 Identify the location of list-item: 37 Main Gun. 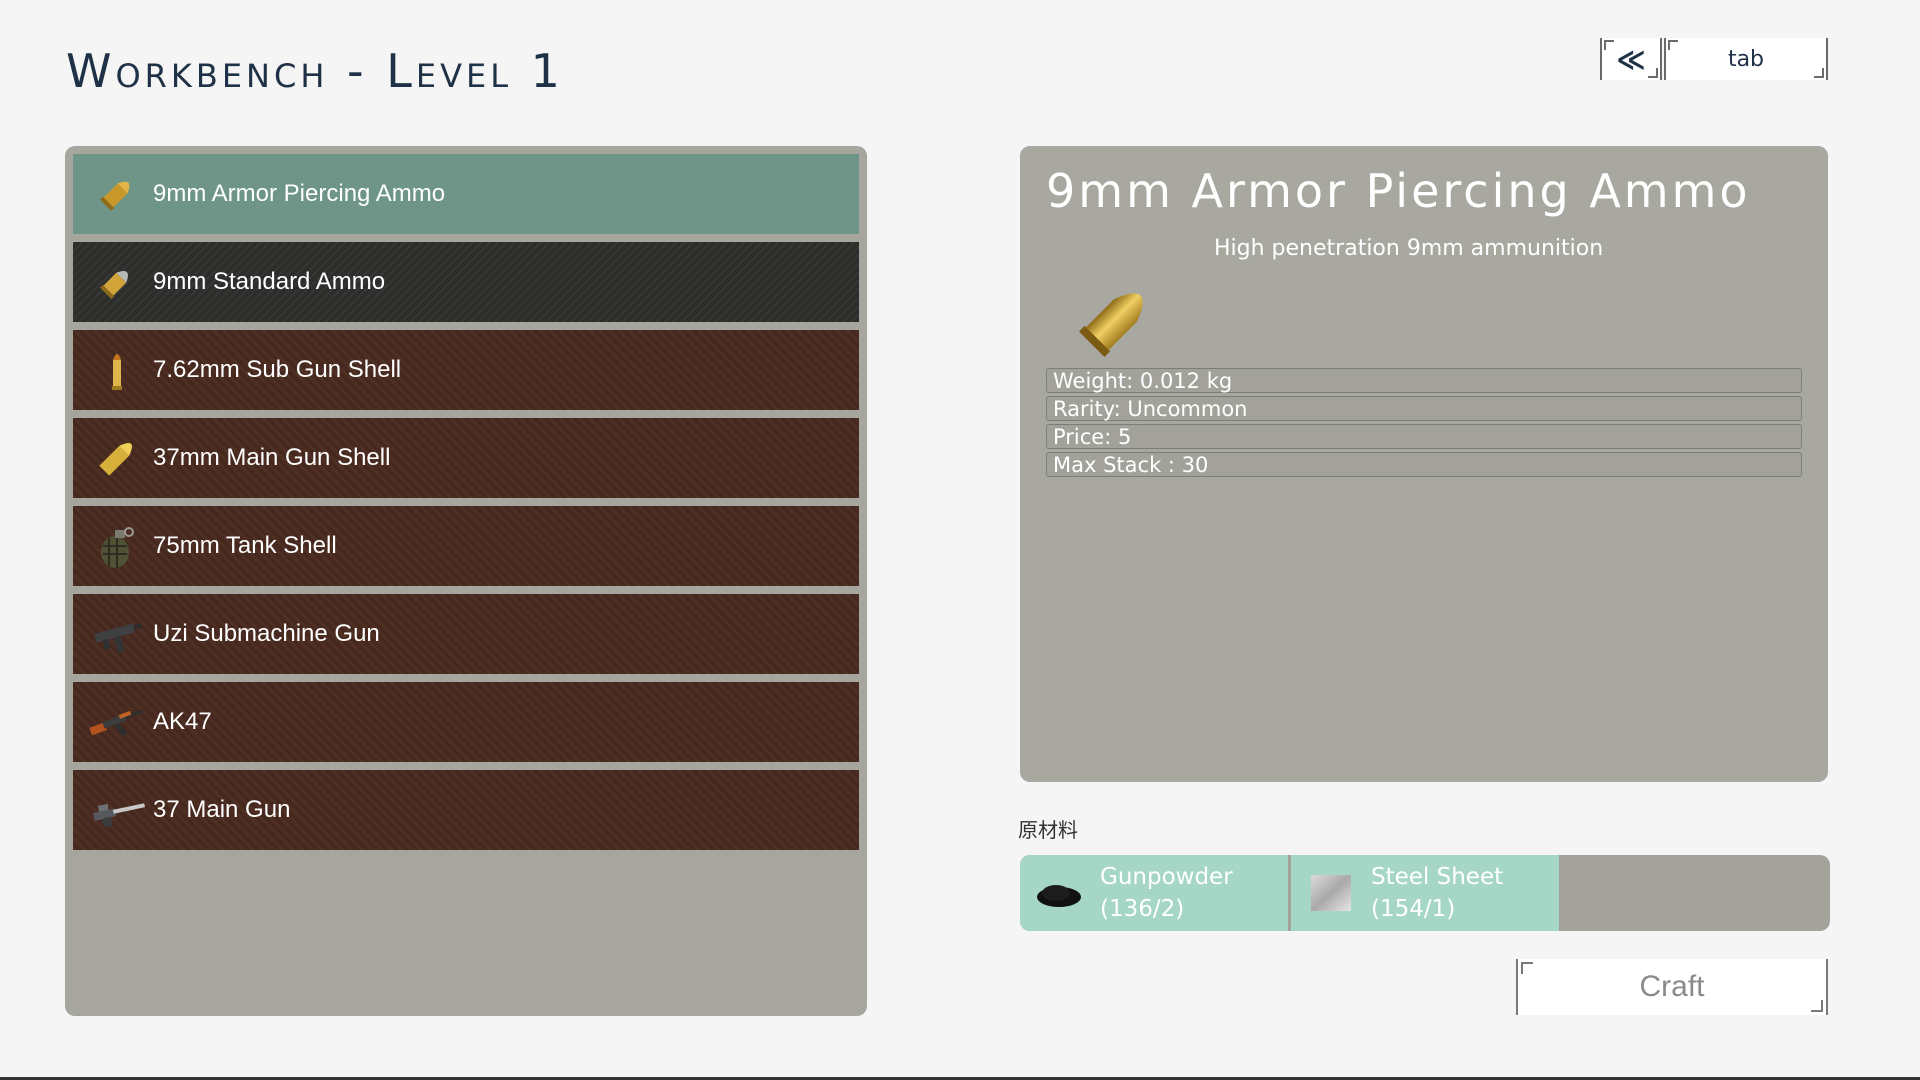
(466, 810).